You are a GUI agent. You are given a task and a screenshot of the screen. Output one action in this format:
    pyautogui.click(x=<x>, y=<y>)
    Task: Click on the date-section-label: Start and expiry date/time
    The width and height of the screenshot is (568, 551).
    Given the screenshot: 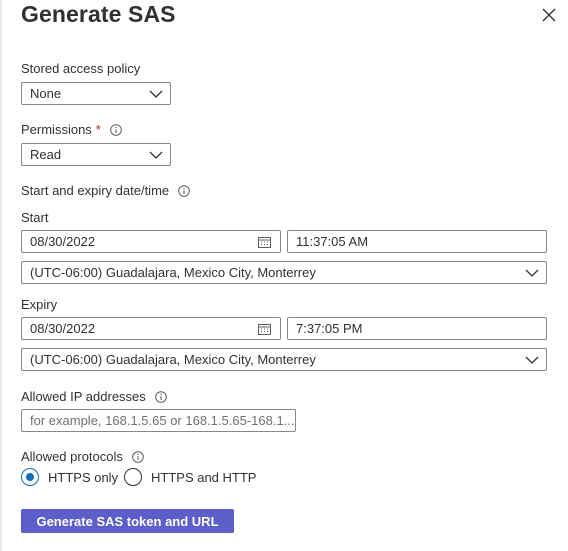 What is the action you would take?
    pyautogui.click(x=105, y=190)
    